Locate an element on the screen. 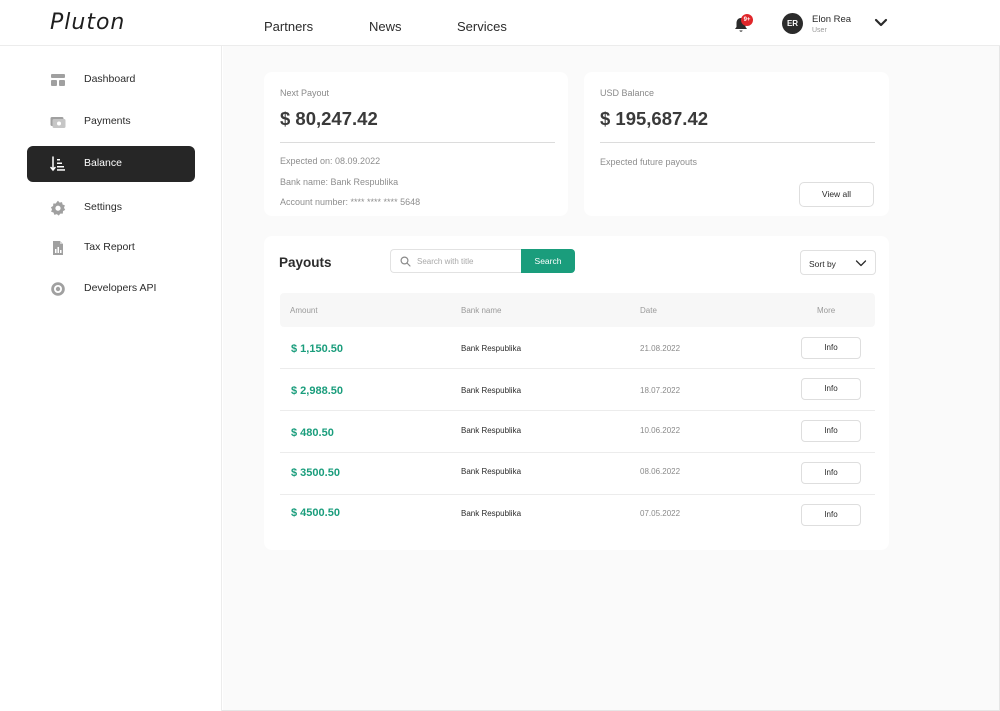  search-icon is located at coordinates (405, 261).